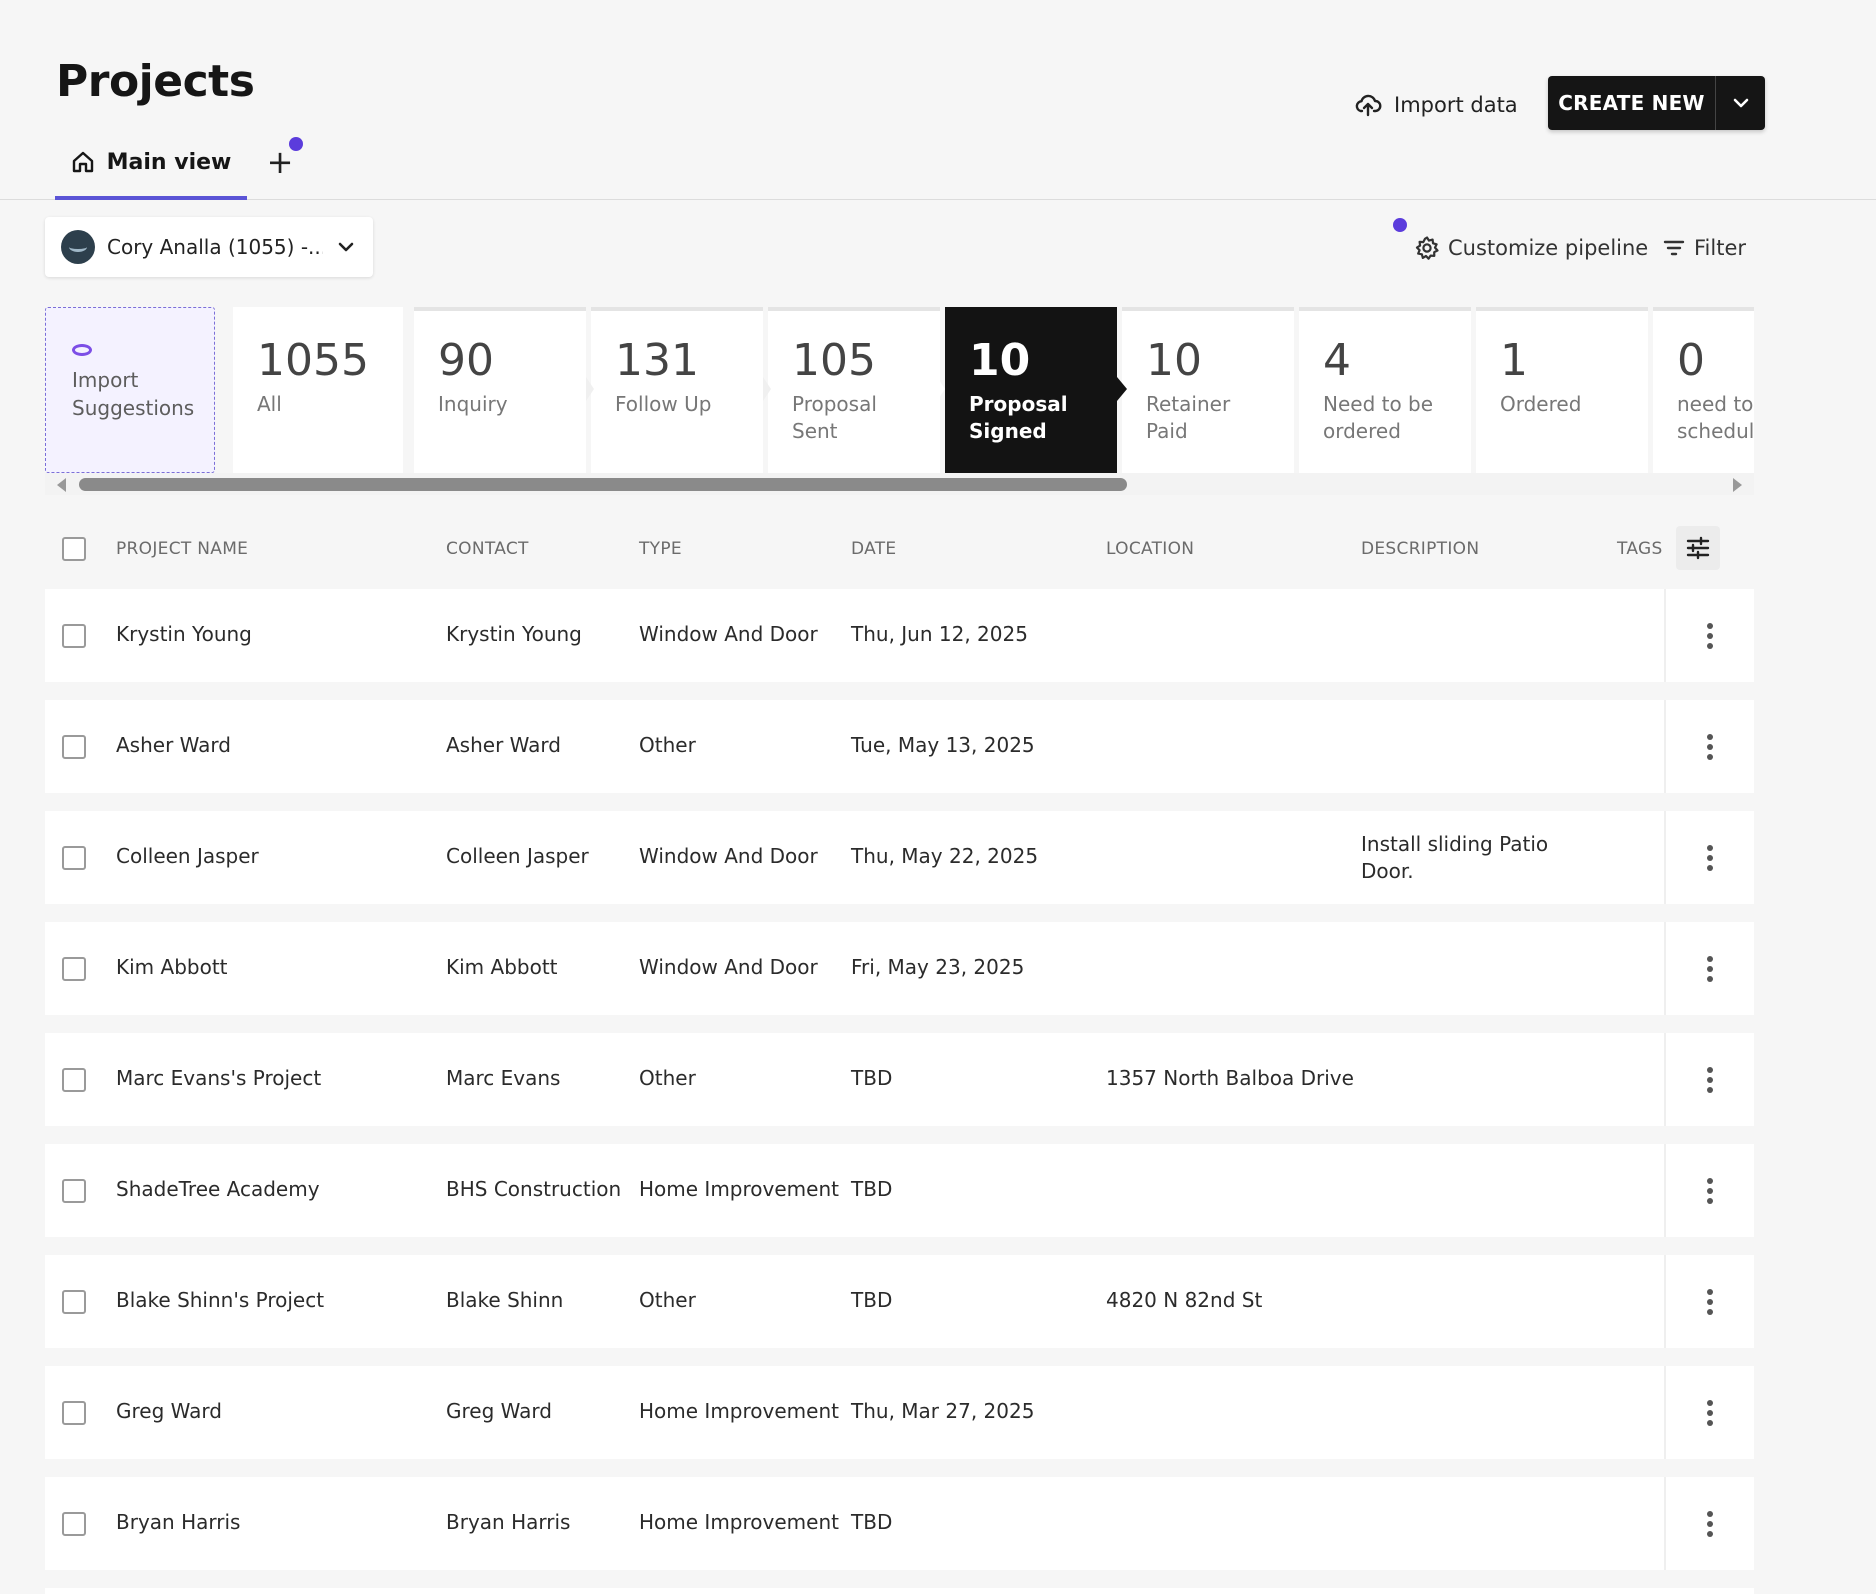  Describe the element at coordinates (1385, 390) in the screenshot. I see `stage-need-to-be-ordered: 4 Need to be ordered` at that location.